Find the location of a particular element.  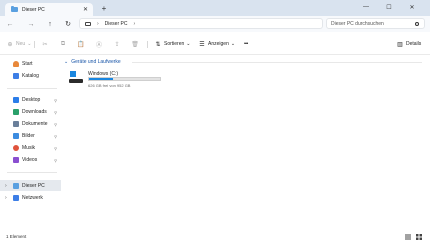

sidebar-item-netzwerk: › Netzwerk is located at coordinates (30, 198).